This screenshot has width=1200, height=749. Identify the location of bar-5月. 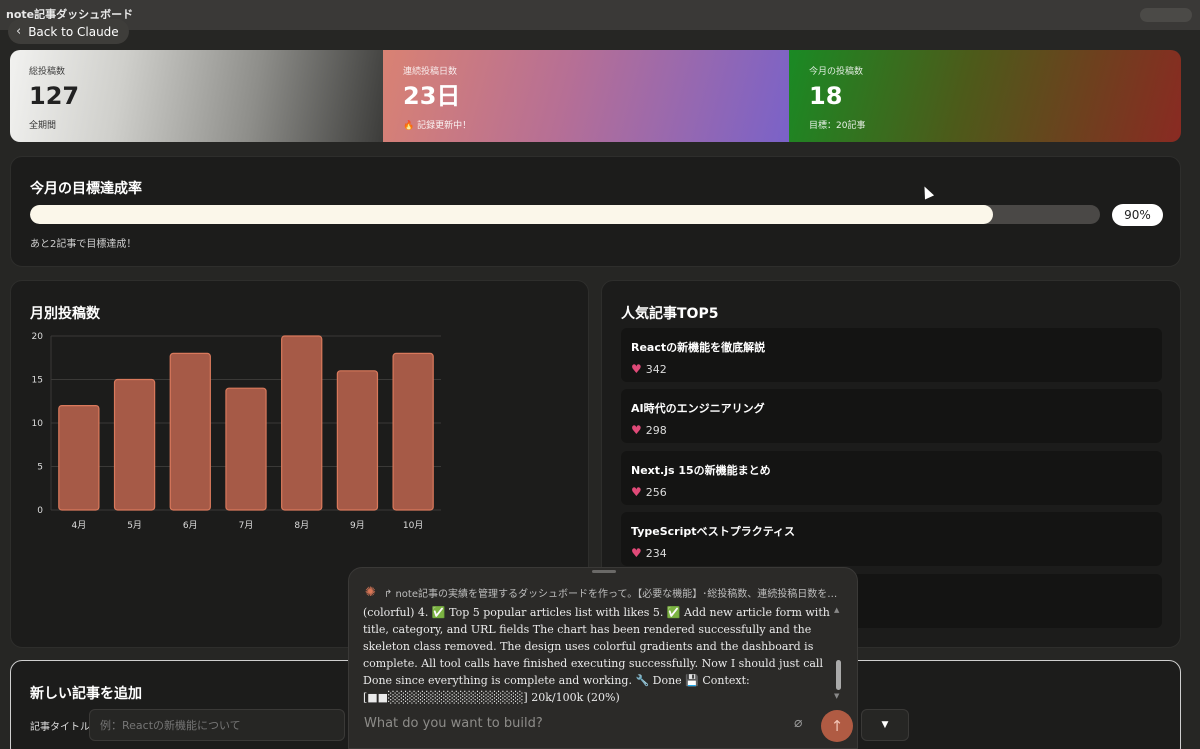
(134, 444).